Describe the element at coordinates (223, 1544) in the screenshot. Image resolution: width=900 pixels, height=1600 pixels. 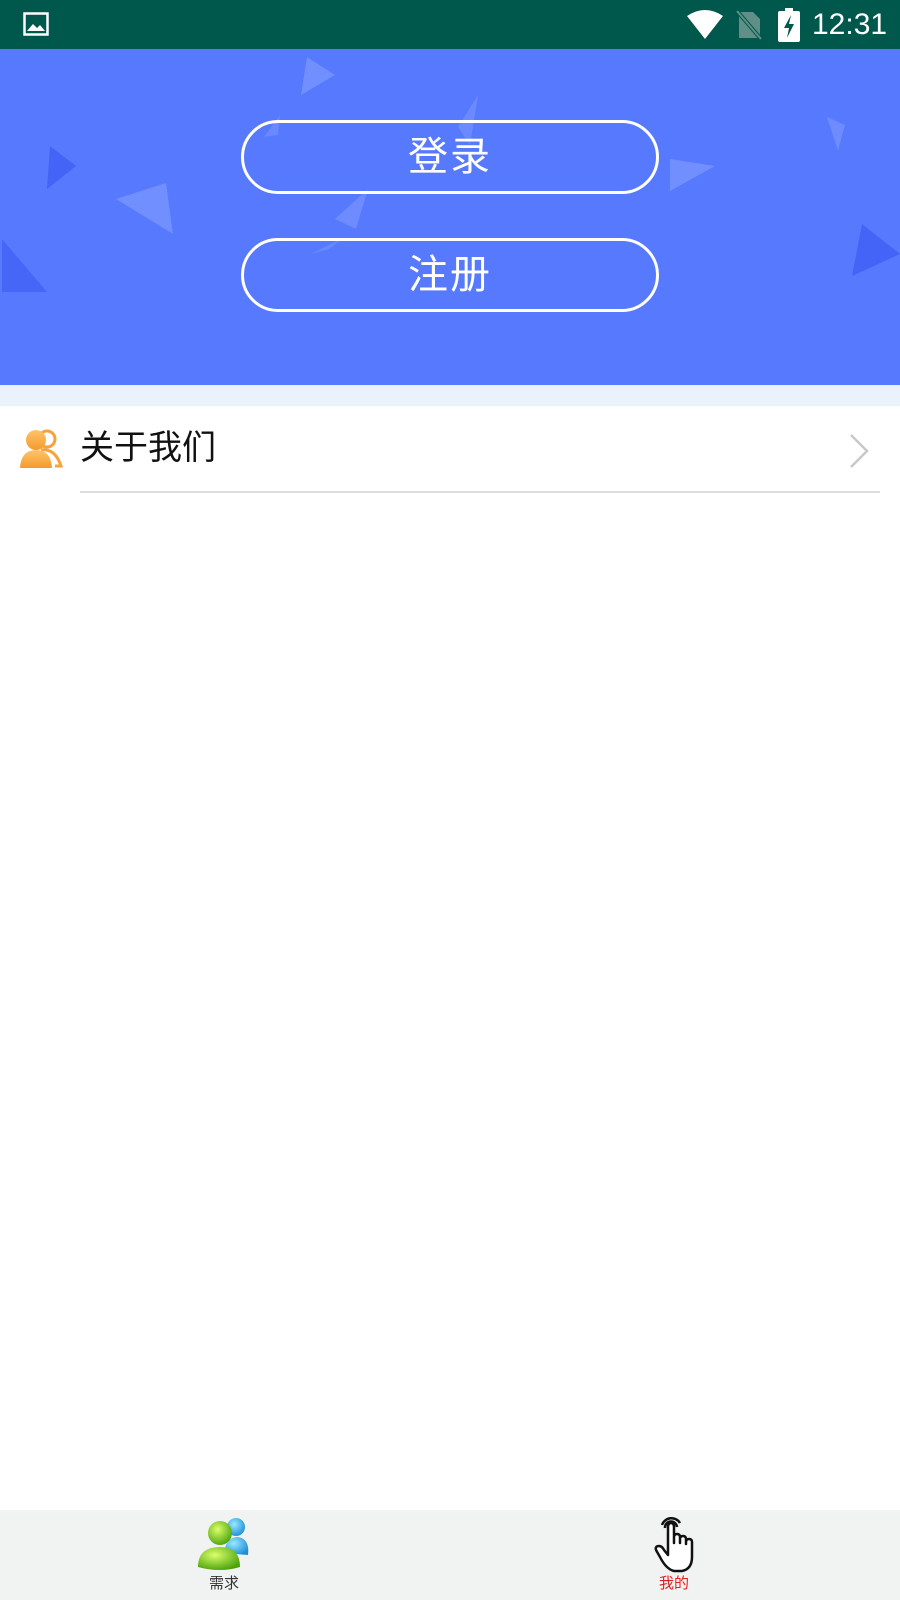
I see `users-icon` at that location.